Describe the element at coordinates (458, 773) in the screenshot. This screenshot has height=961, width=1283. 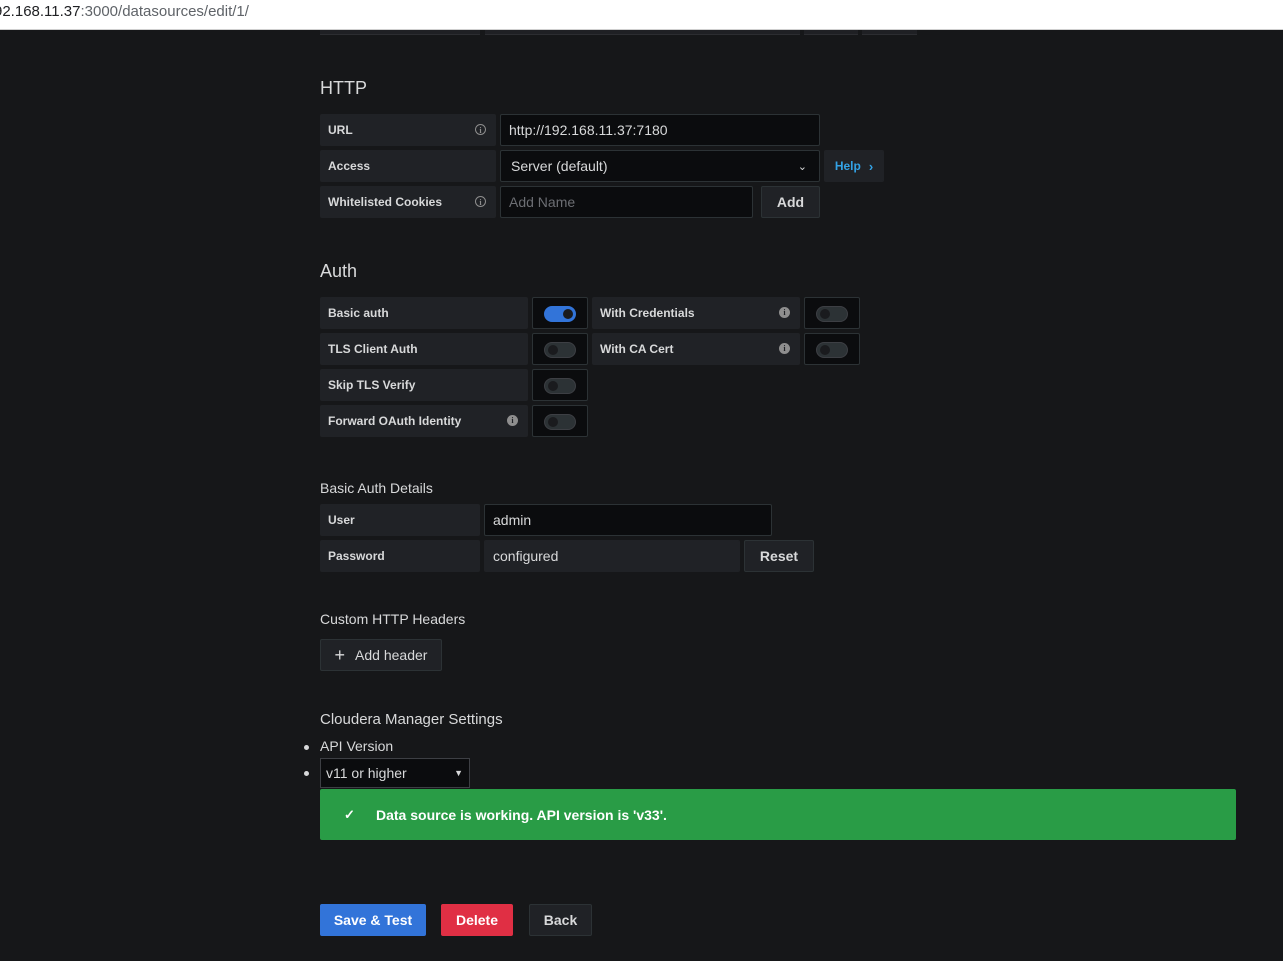
I see `dropdown-arrow-icon: ▼` at that location.